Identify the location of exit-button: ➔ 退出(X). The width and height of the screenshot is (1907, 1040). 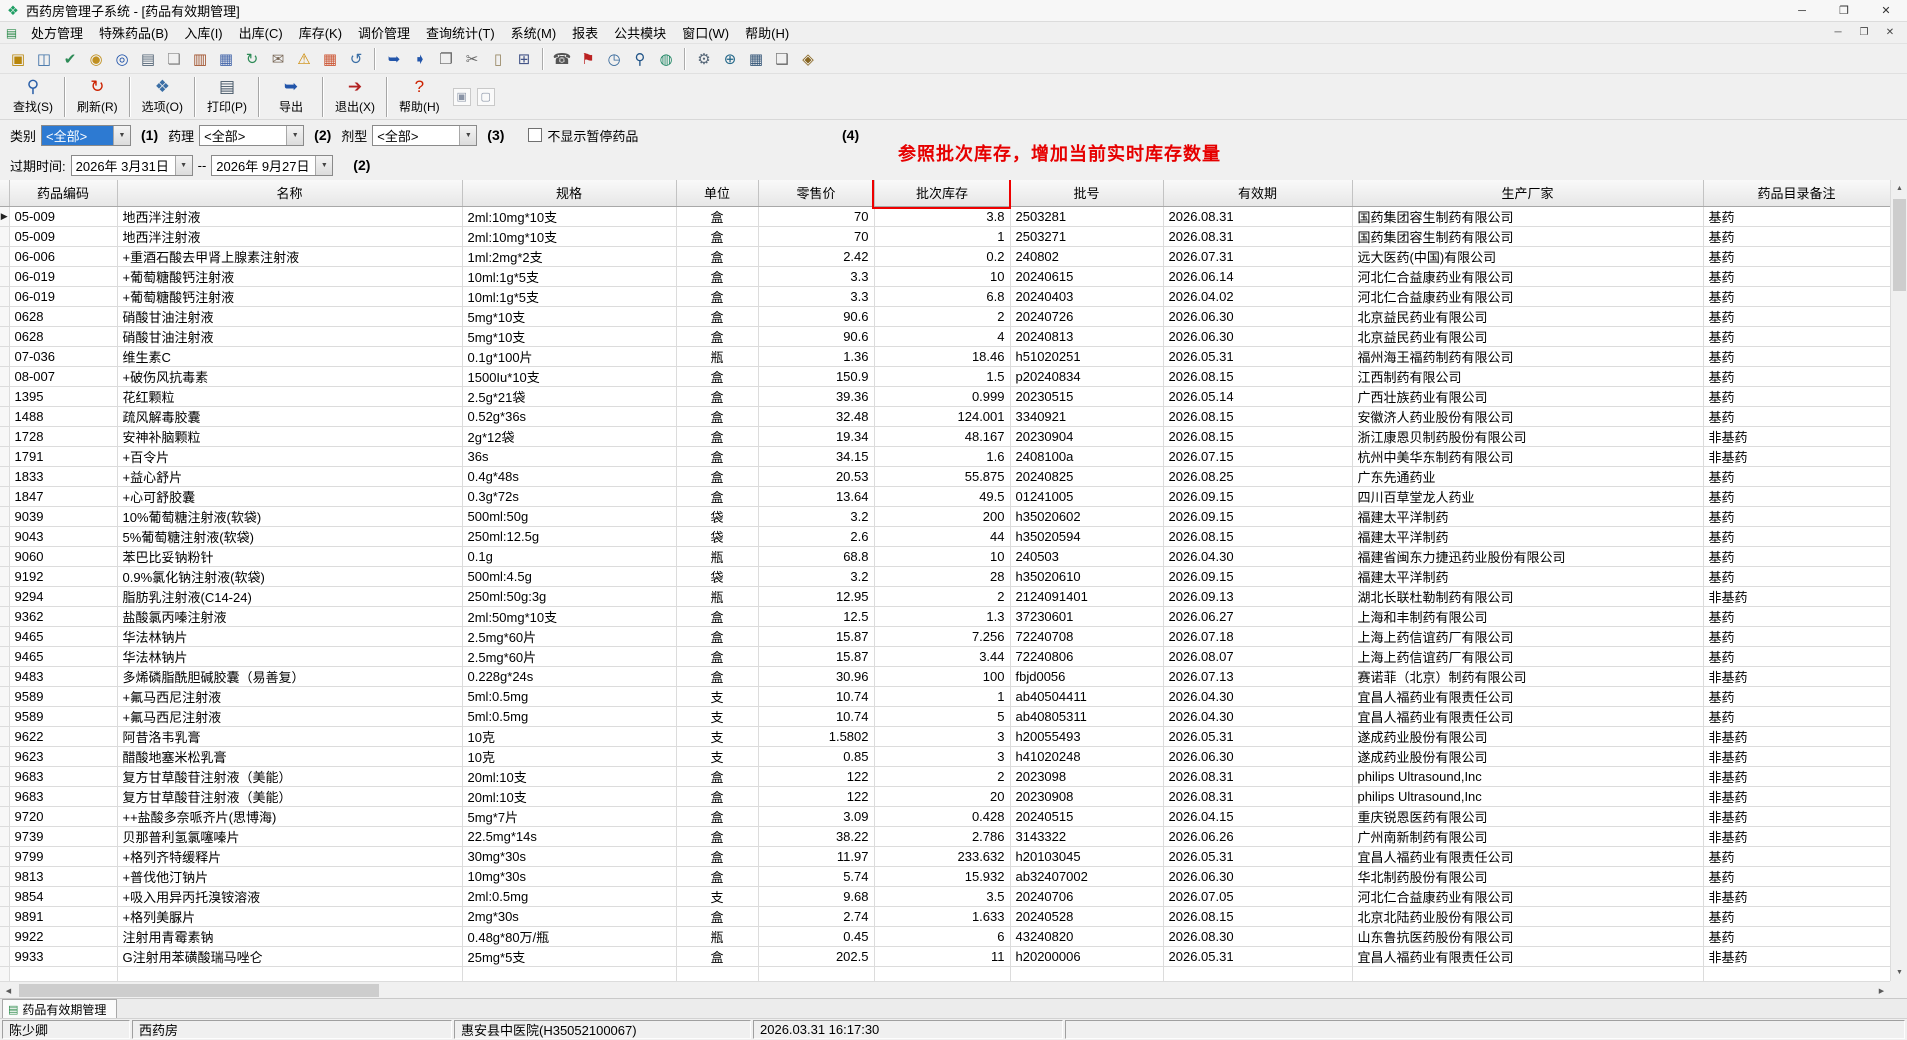
(355, 97).